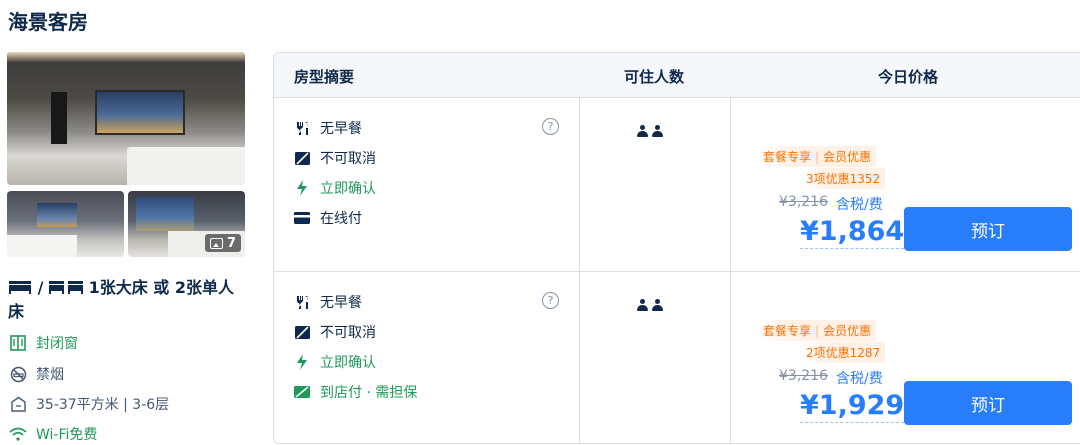 This screenshot has height=445, width=1080. I want to click on attribute-window: 封闭窗, so click(43, 343).